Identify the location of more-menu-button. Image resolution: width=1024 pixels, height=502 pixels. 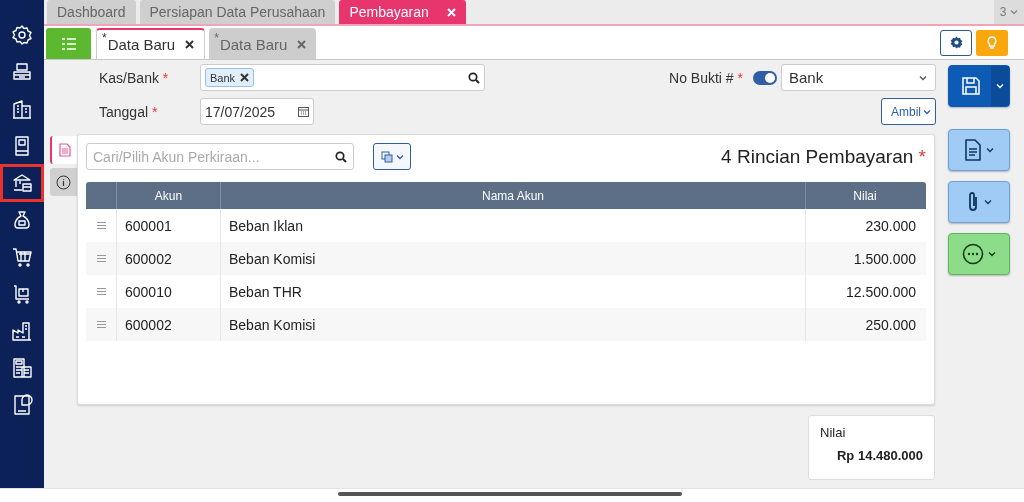
(979, 254).